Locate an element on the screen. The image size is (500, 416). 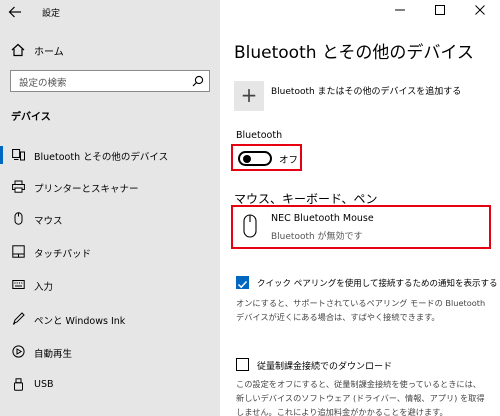
metered-label: 従量制課金接続でのダウンロード is located at coordinates (325, 367).